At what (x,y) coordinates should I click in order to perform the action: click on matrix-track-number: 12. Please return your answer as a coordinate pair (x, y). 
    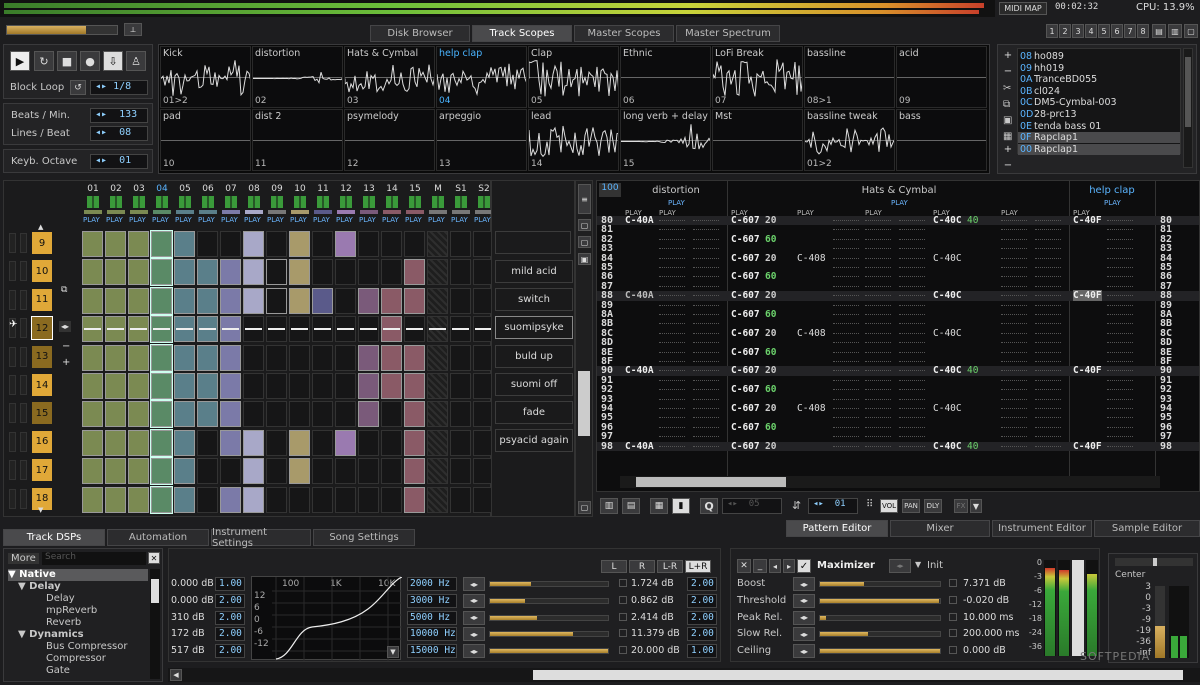
    Looking at the image, I should click on (346, 189).